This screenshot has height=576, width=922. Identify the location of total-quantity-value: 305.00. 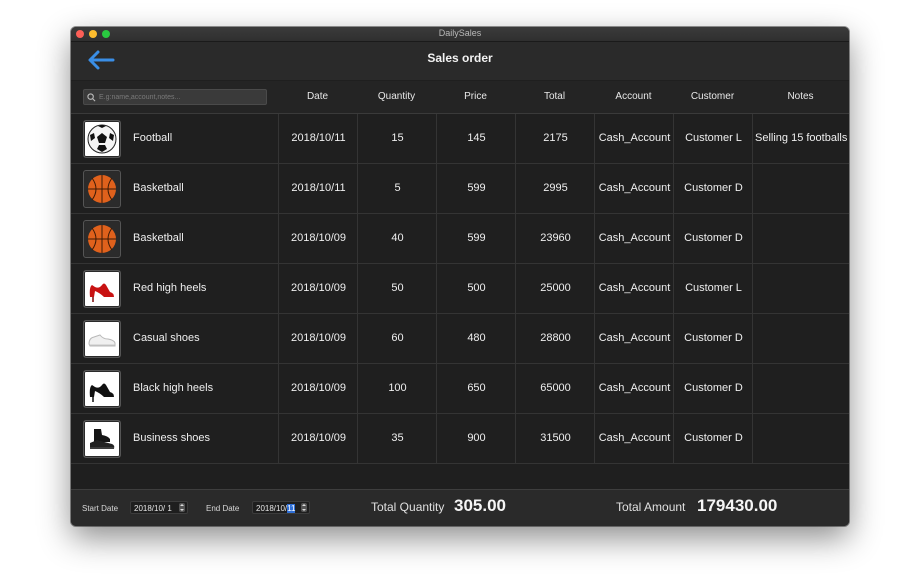
(480, 505).